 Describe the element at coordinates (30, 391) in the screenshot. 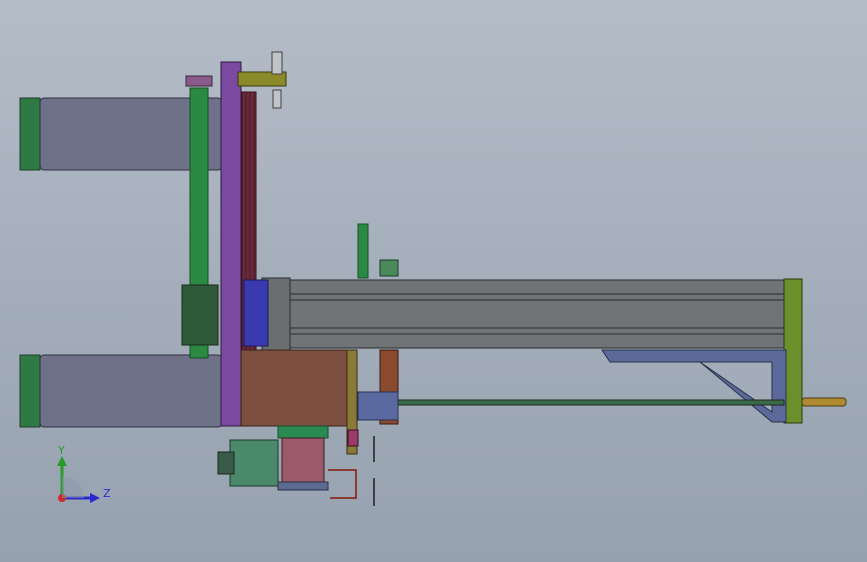

I see `lower-cylinder-end-cap` at that location.